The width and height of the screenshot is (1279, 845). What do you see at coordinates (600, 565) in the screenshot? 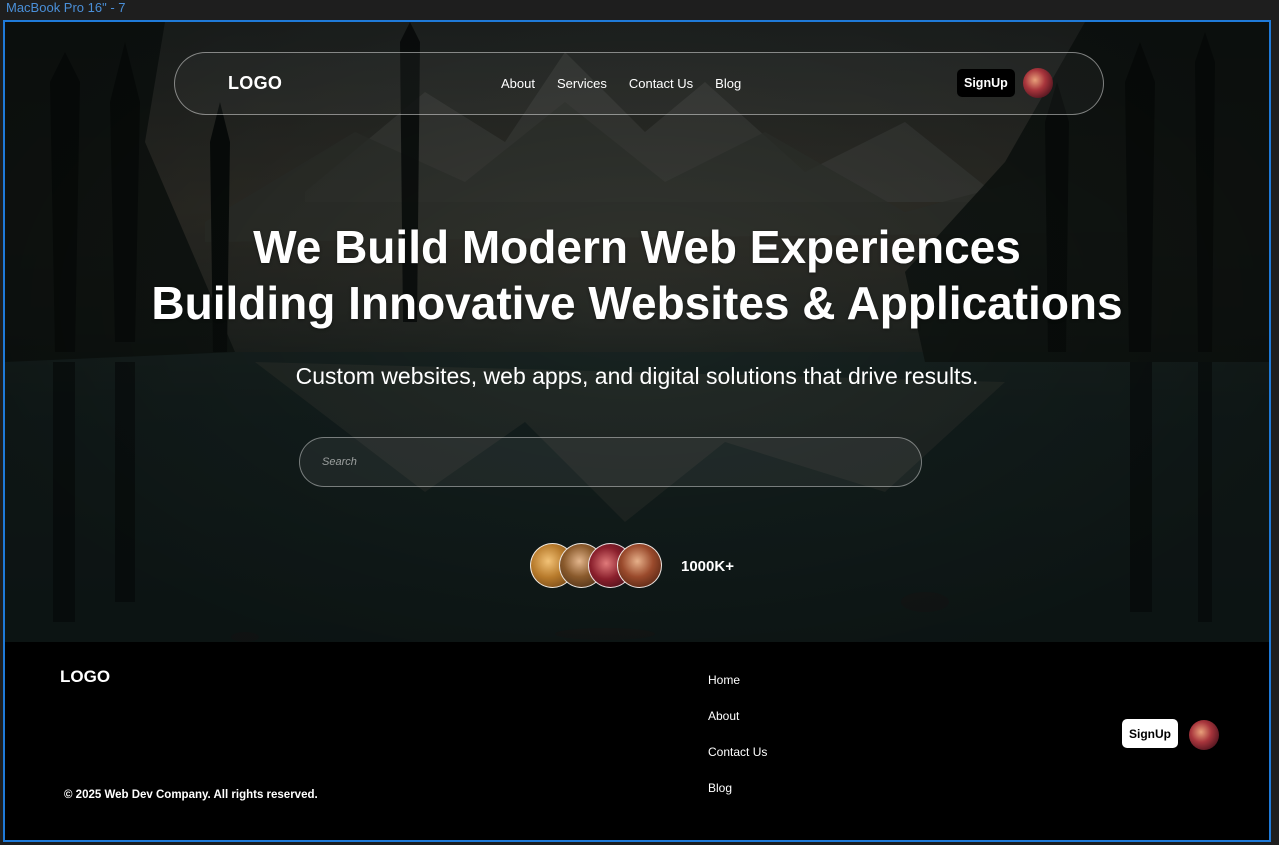
I see `user-avatar-stack` at bounding box center [600, 565].